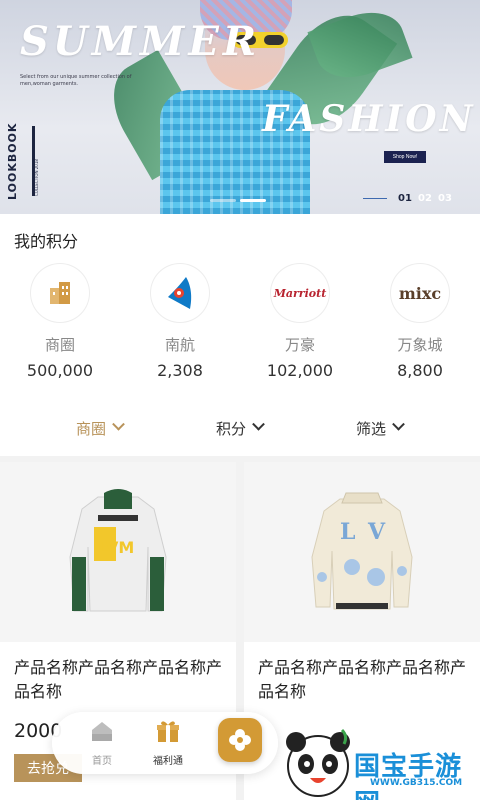 This screenshot has height=800, width=480. What do you see at coordinates (60, 293) in the screenshot?
I see `building-icon` at bounding box center [60, 293].